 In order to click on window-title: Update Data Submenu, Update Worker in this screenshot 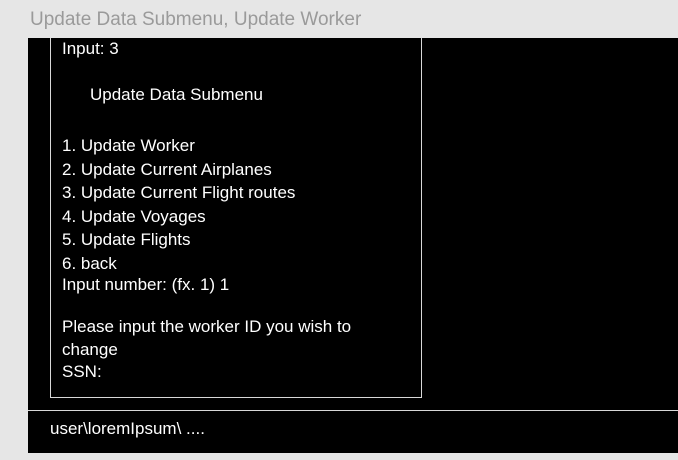, I will do `click(196, 19)`.